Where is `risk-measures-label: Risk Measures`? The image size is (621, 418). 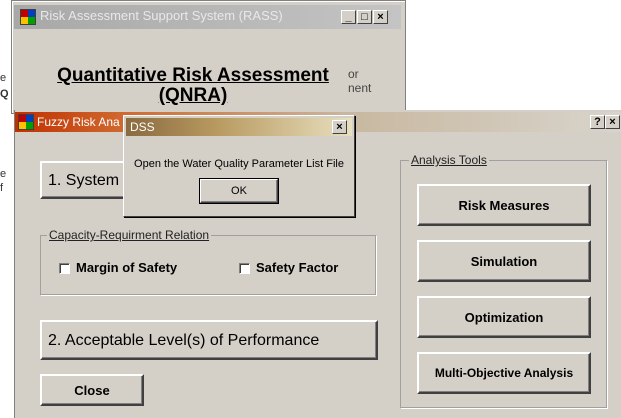
risk-measures-label: Risk Measures is located at coordinates (504, 205).